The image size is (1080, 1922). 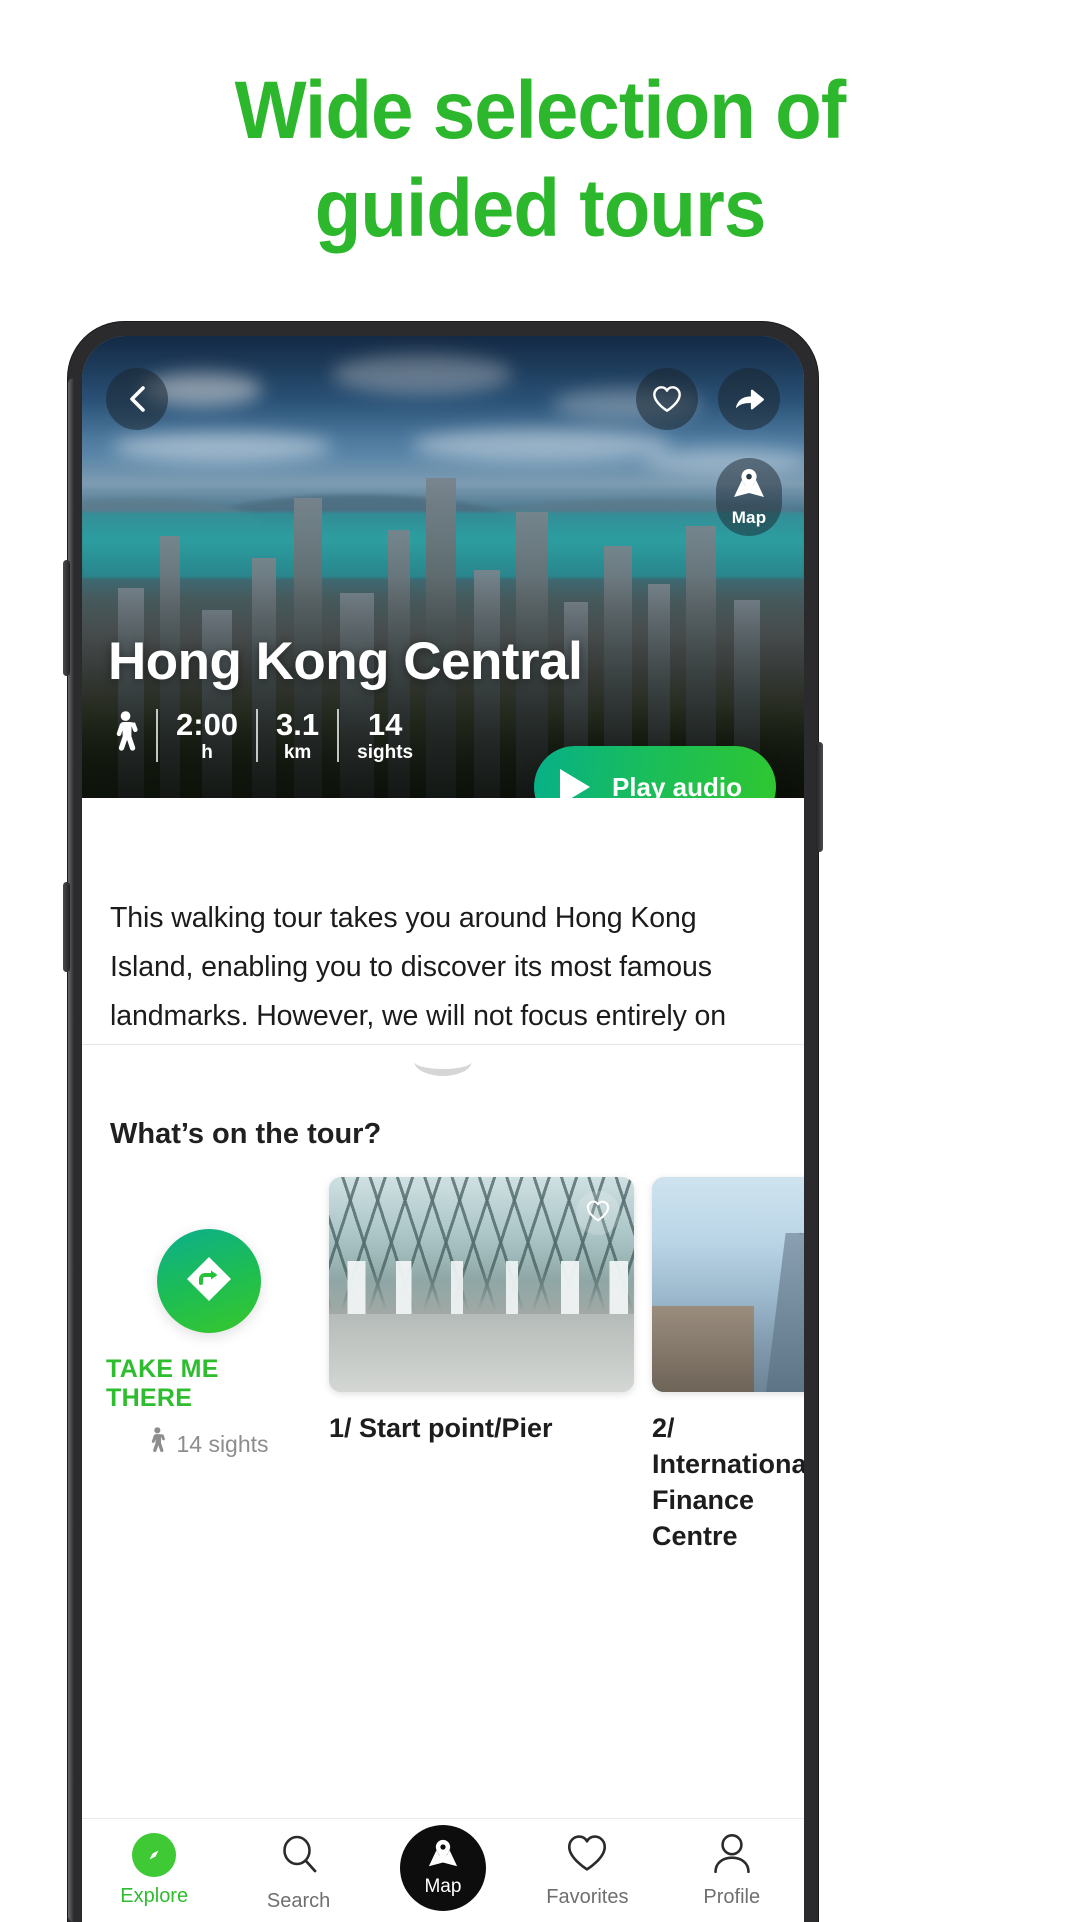 I want to click on headline-line-2: guided tours, so click(x=540, y=208).